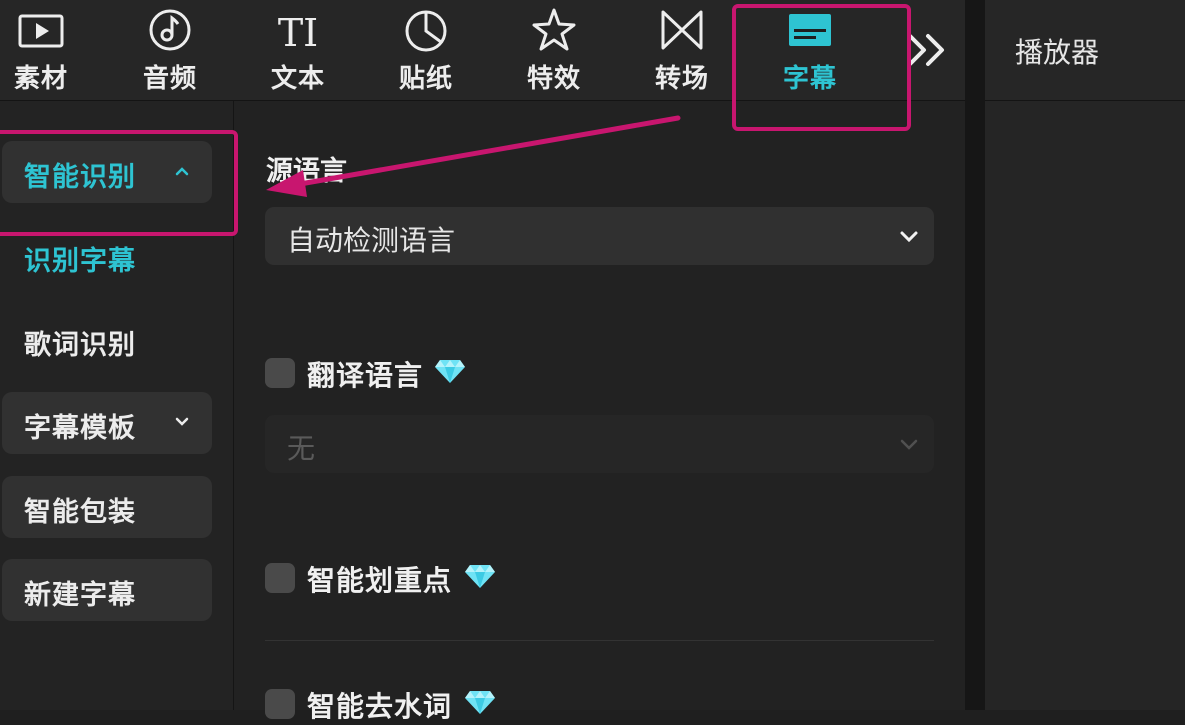 Image resolution: width=1185 pixels, height=725 pixels. I want to click on tab-audio: 音频, so click(170, 50).